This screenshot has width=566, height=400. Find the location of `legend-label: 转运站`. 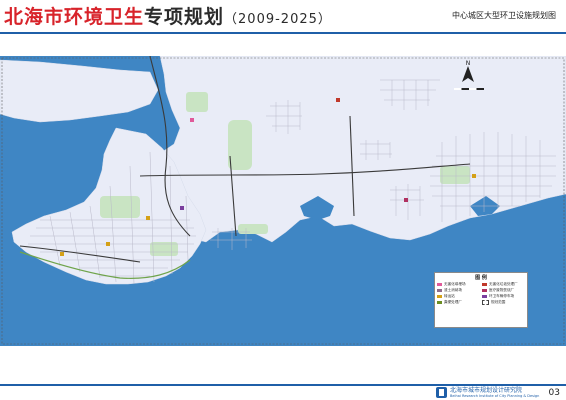

legend-label: 转运站 is located at coordinates (449, 296).